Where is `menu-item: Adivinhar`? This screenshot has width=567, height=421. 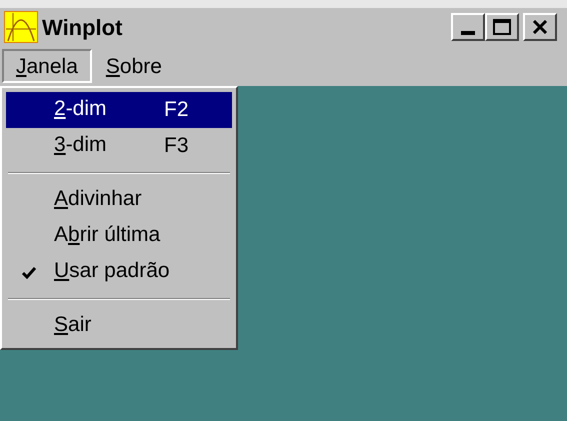
menu-item: Adivinhar is located at coordinates (119, 200).